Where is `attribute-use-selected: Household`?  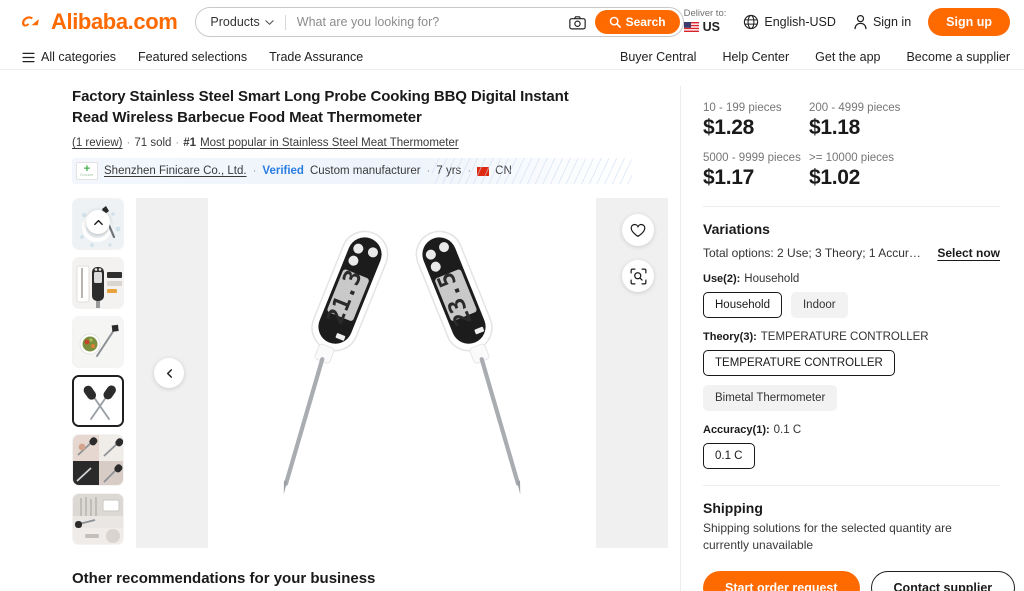 attribute-use-selected: Household is located at coordinates (772, 279).